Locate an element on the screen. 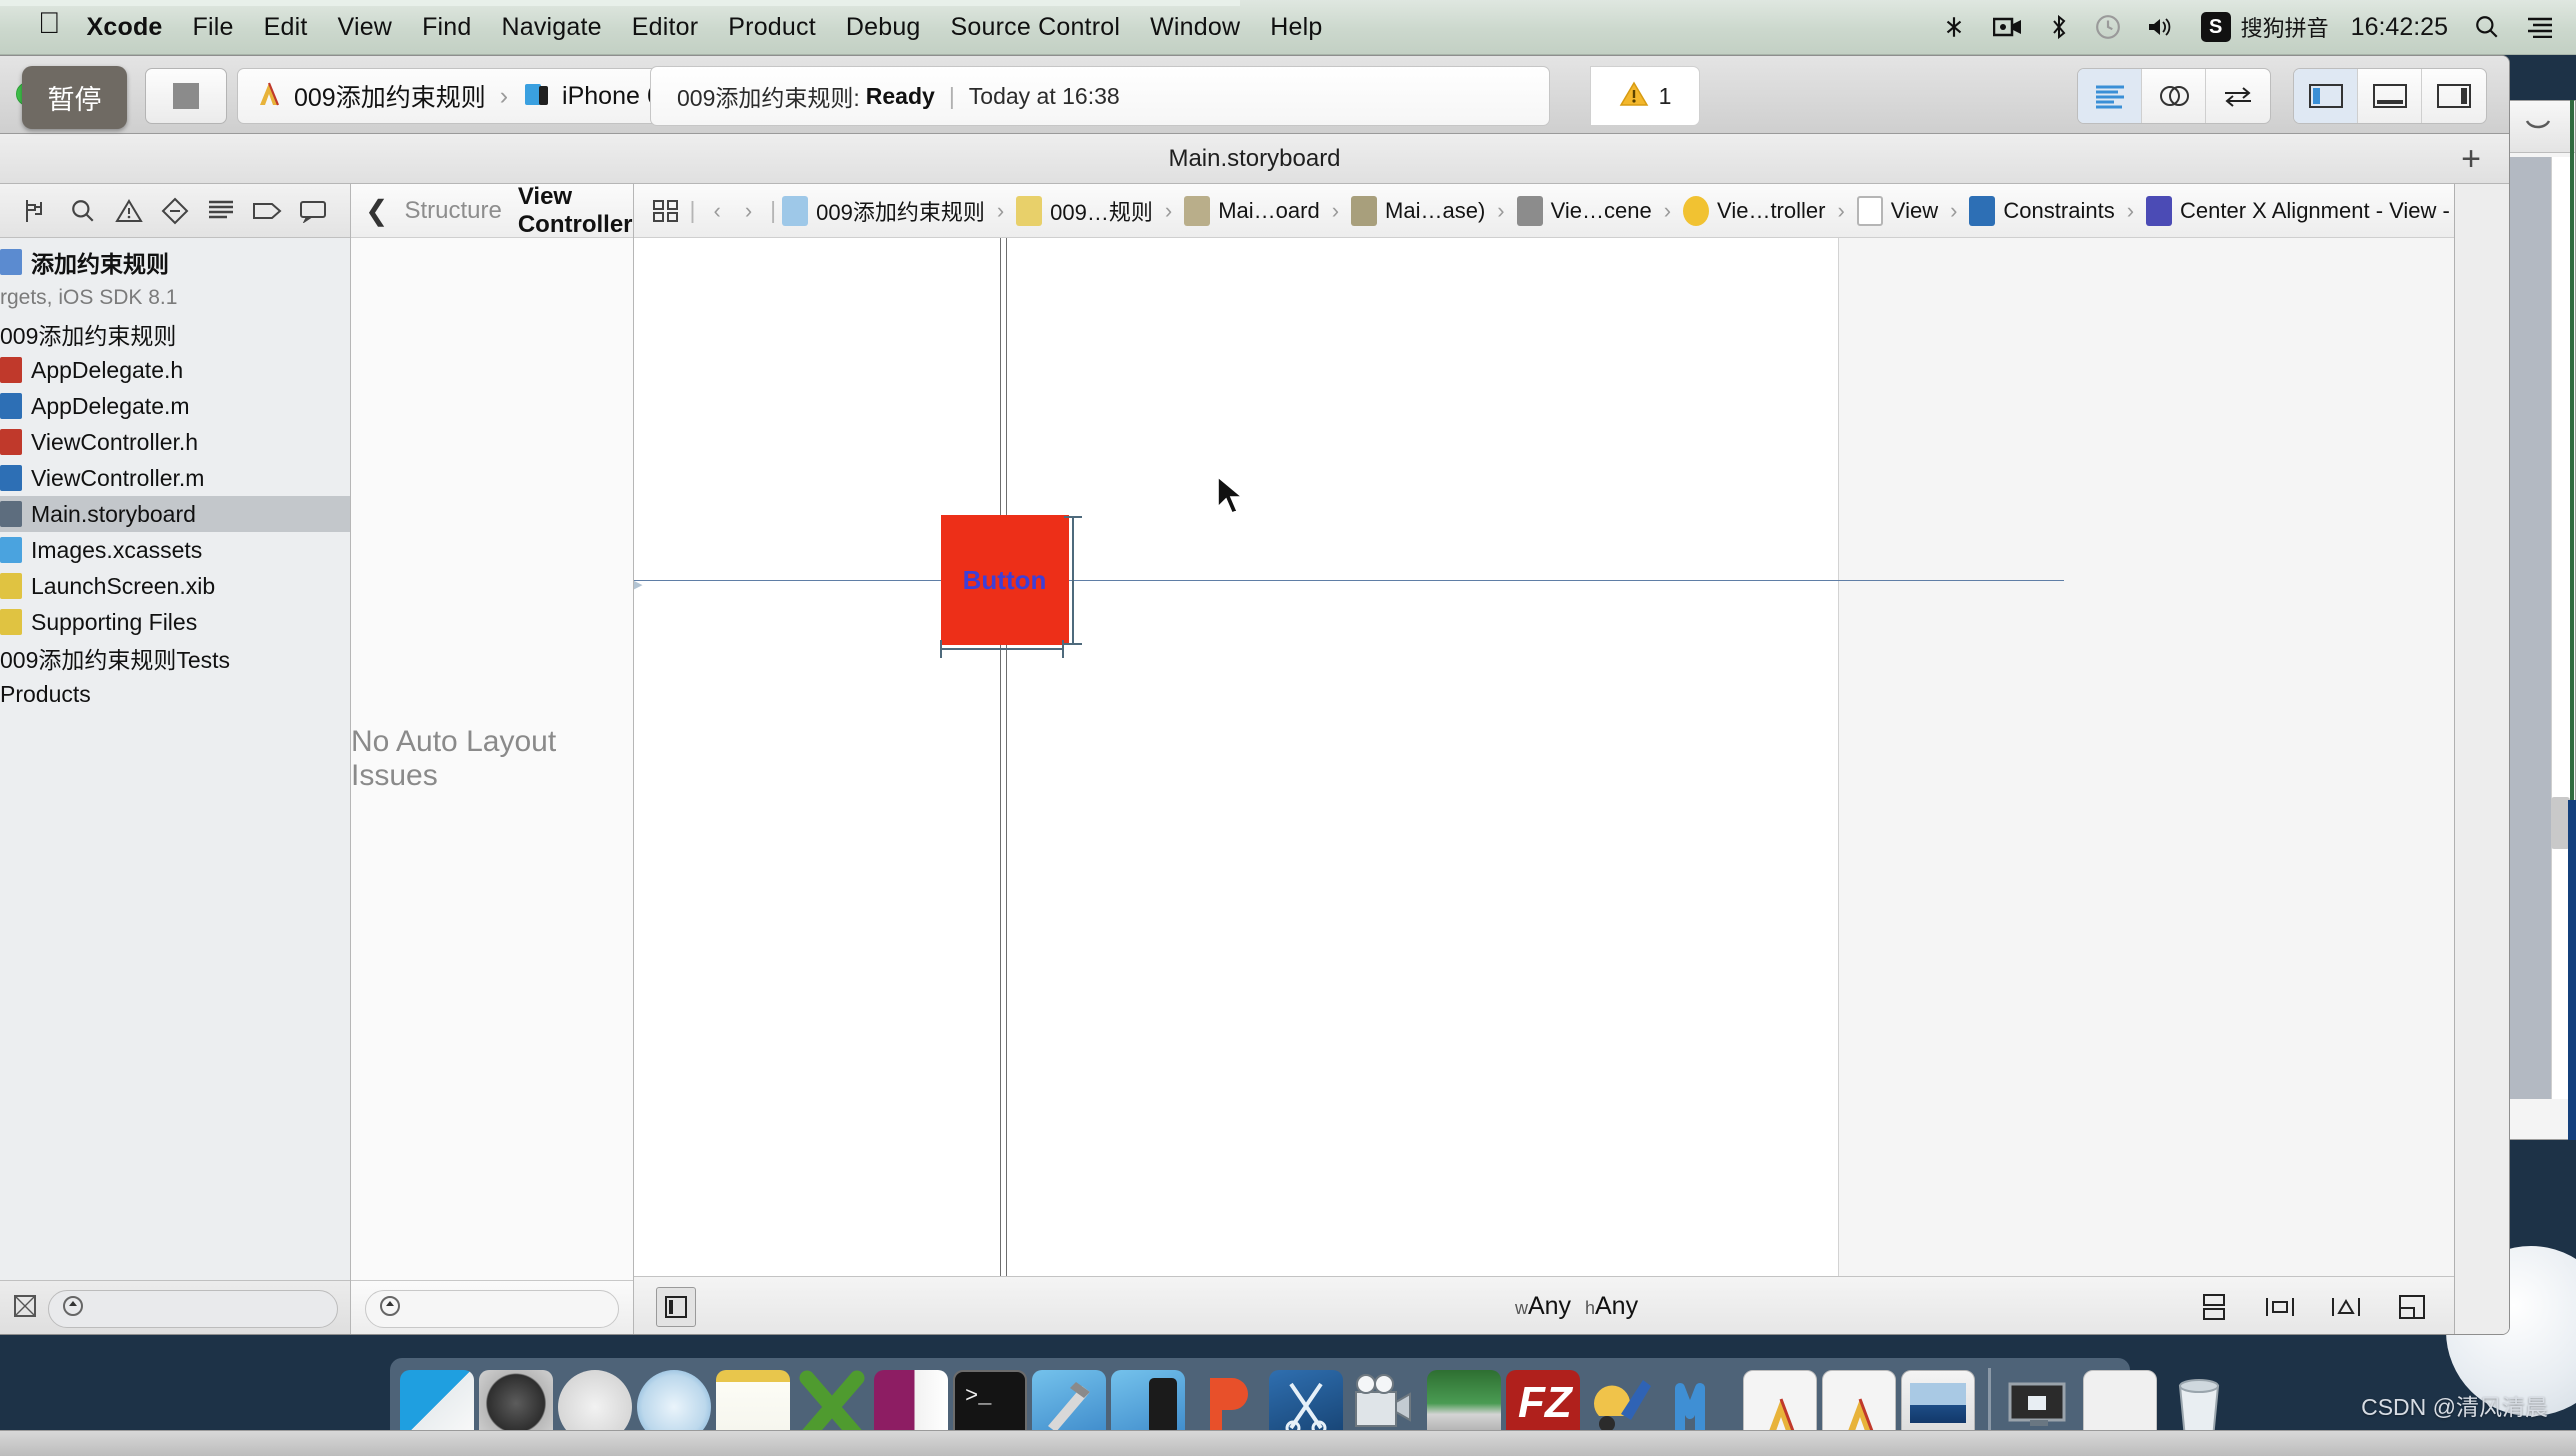 Image resolution: width=2576 pixels, height=1456 pixels. breadcrumb-item-scene: Vie…cene is located at coordinates (1584, 210).